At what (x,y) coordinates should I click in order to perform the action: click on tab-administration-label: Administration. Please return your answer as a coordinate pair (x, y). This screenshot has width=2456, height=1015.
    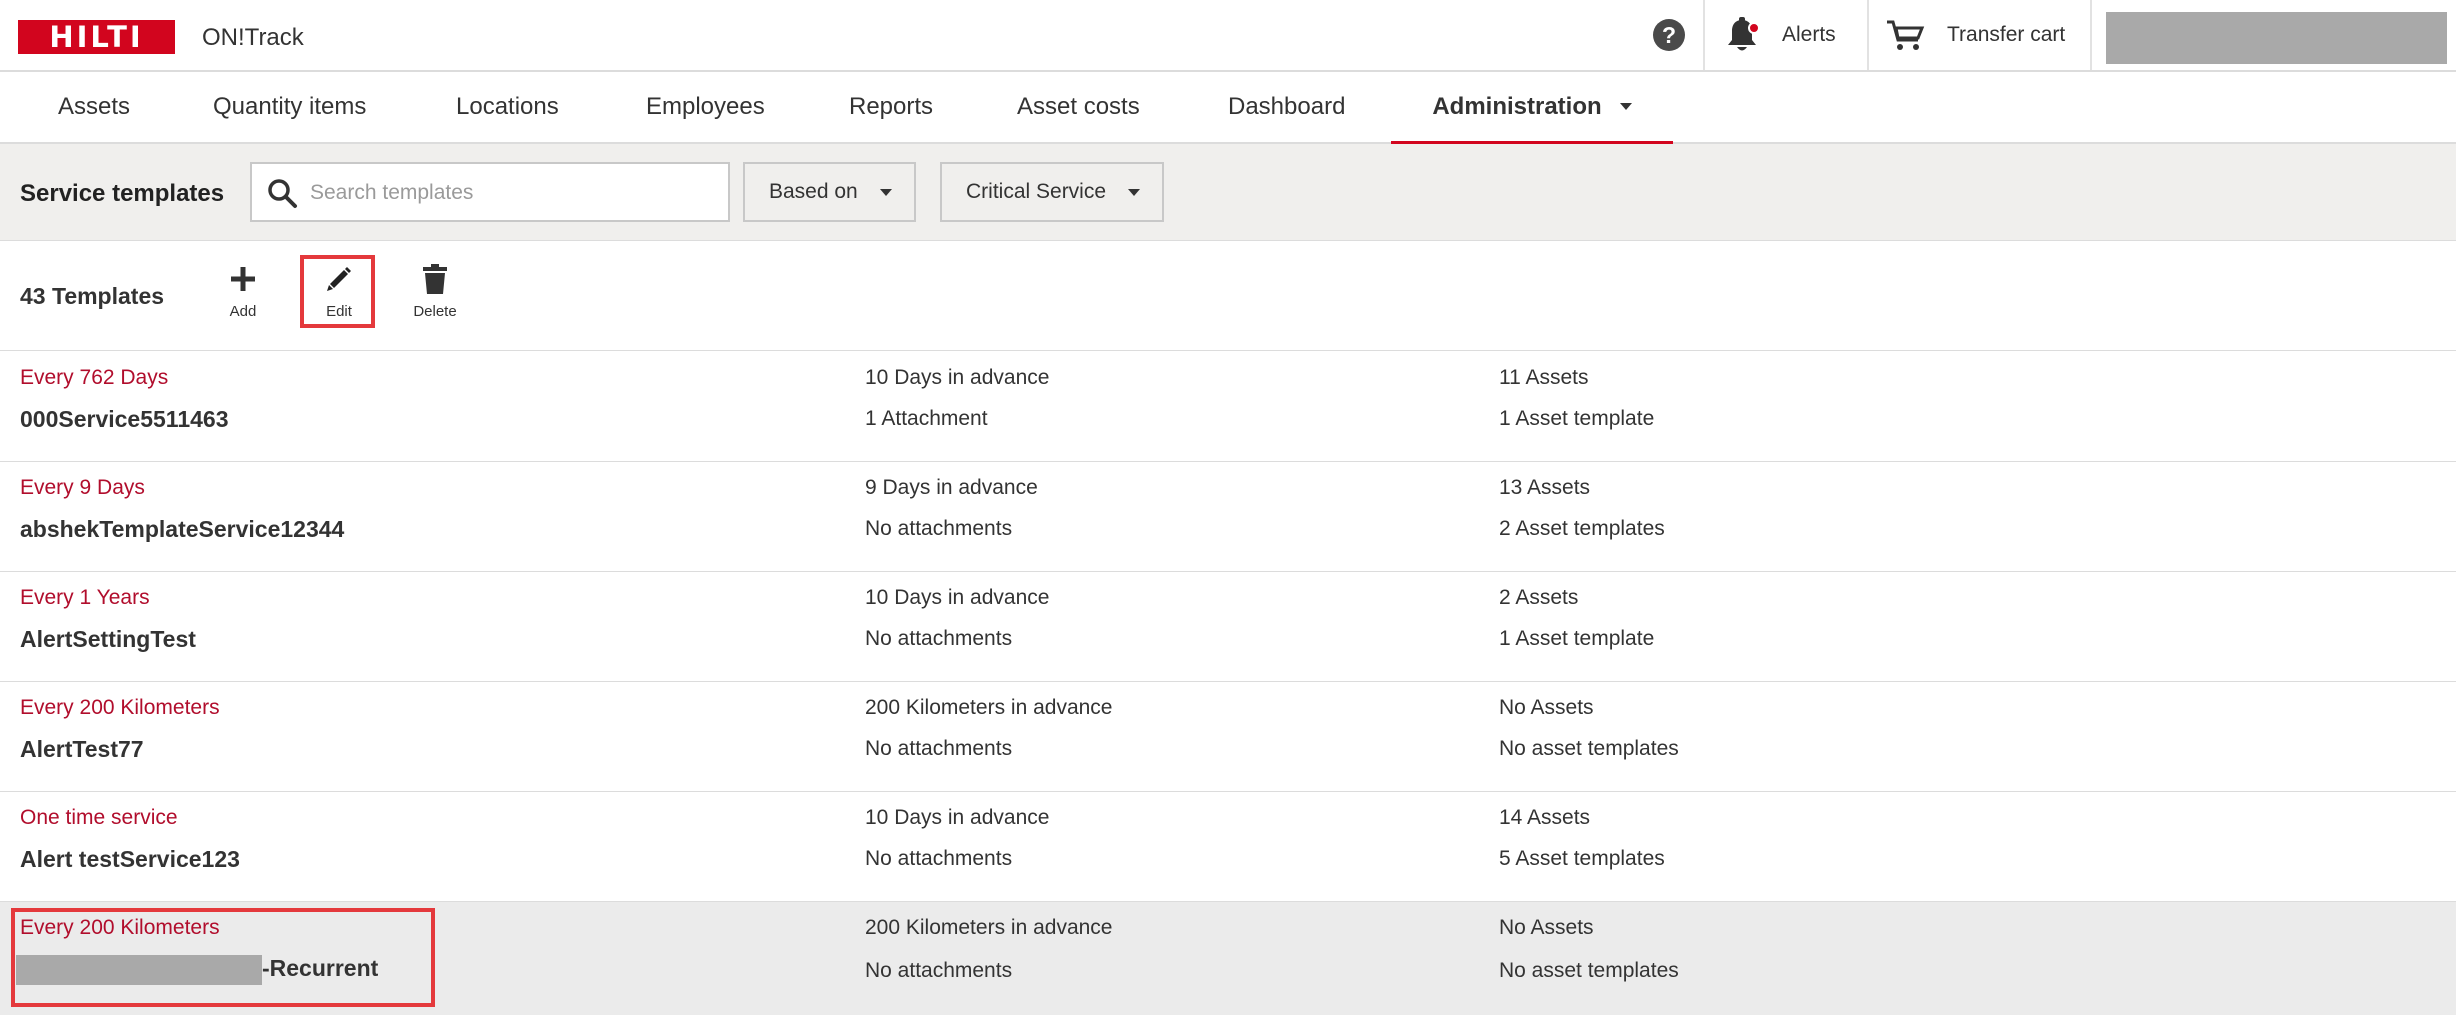
    Looking at the image, I should click on (1517, 106).